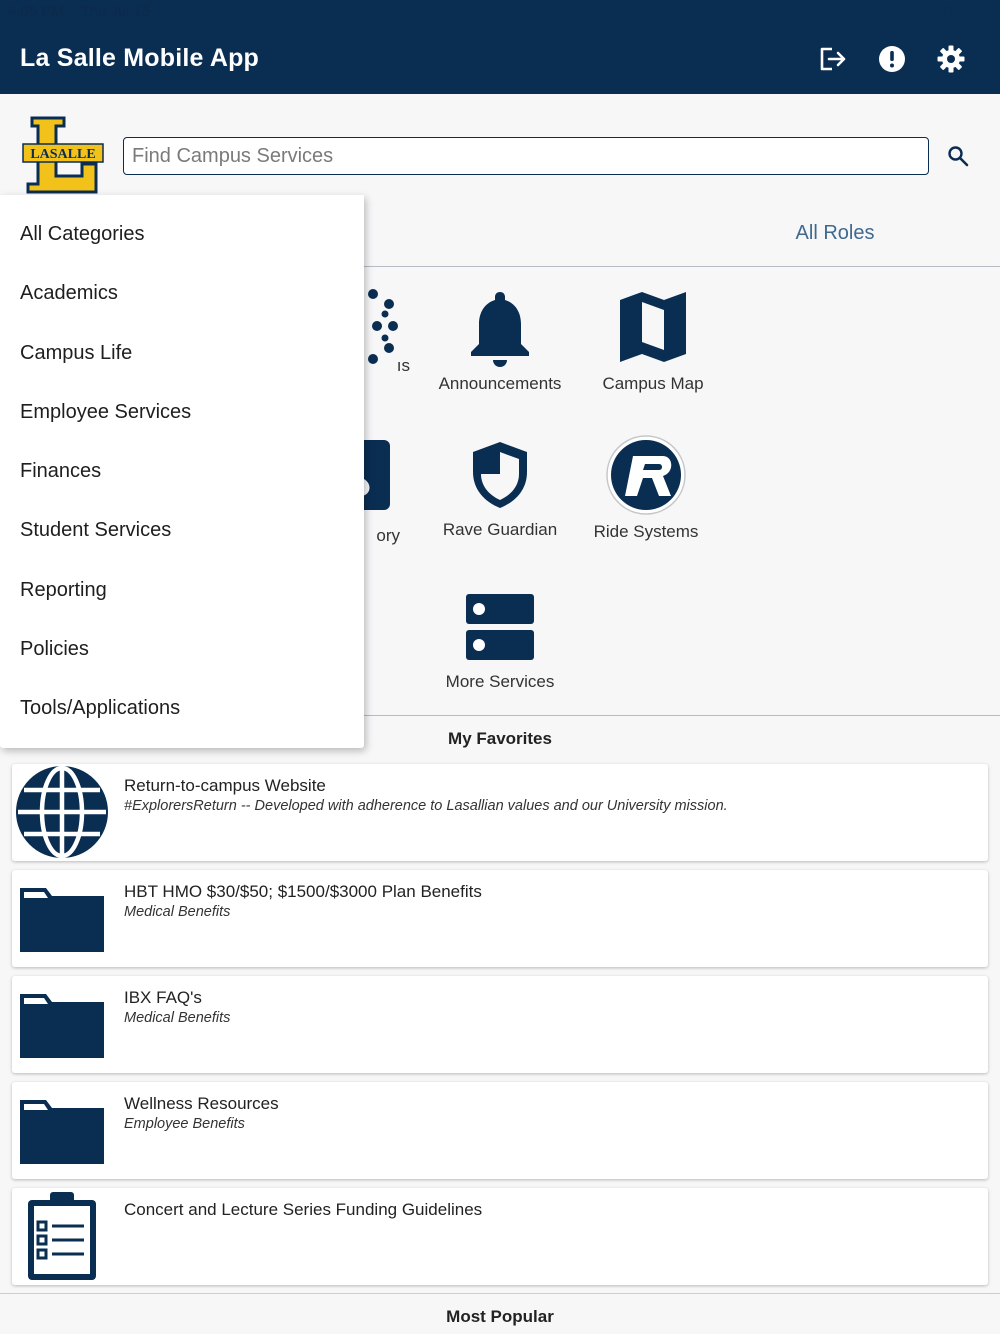  What do you see at coordinates (892, 59) in the screenshot?
I see `alert-icon` at bounding box center [892, 59].